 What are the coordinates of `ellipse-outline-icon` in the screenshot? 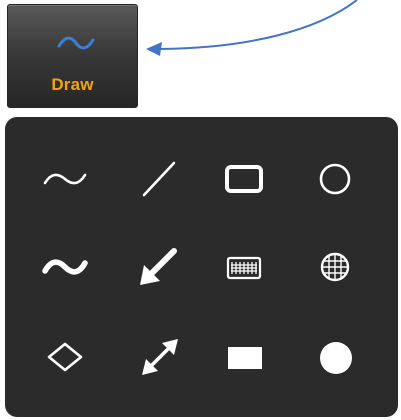 It's located at (335, 179).